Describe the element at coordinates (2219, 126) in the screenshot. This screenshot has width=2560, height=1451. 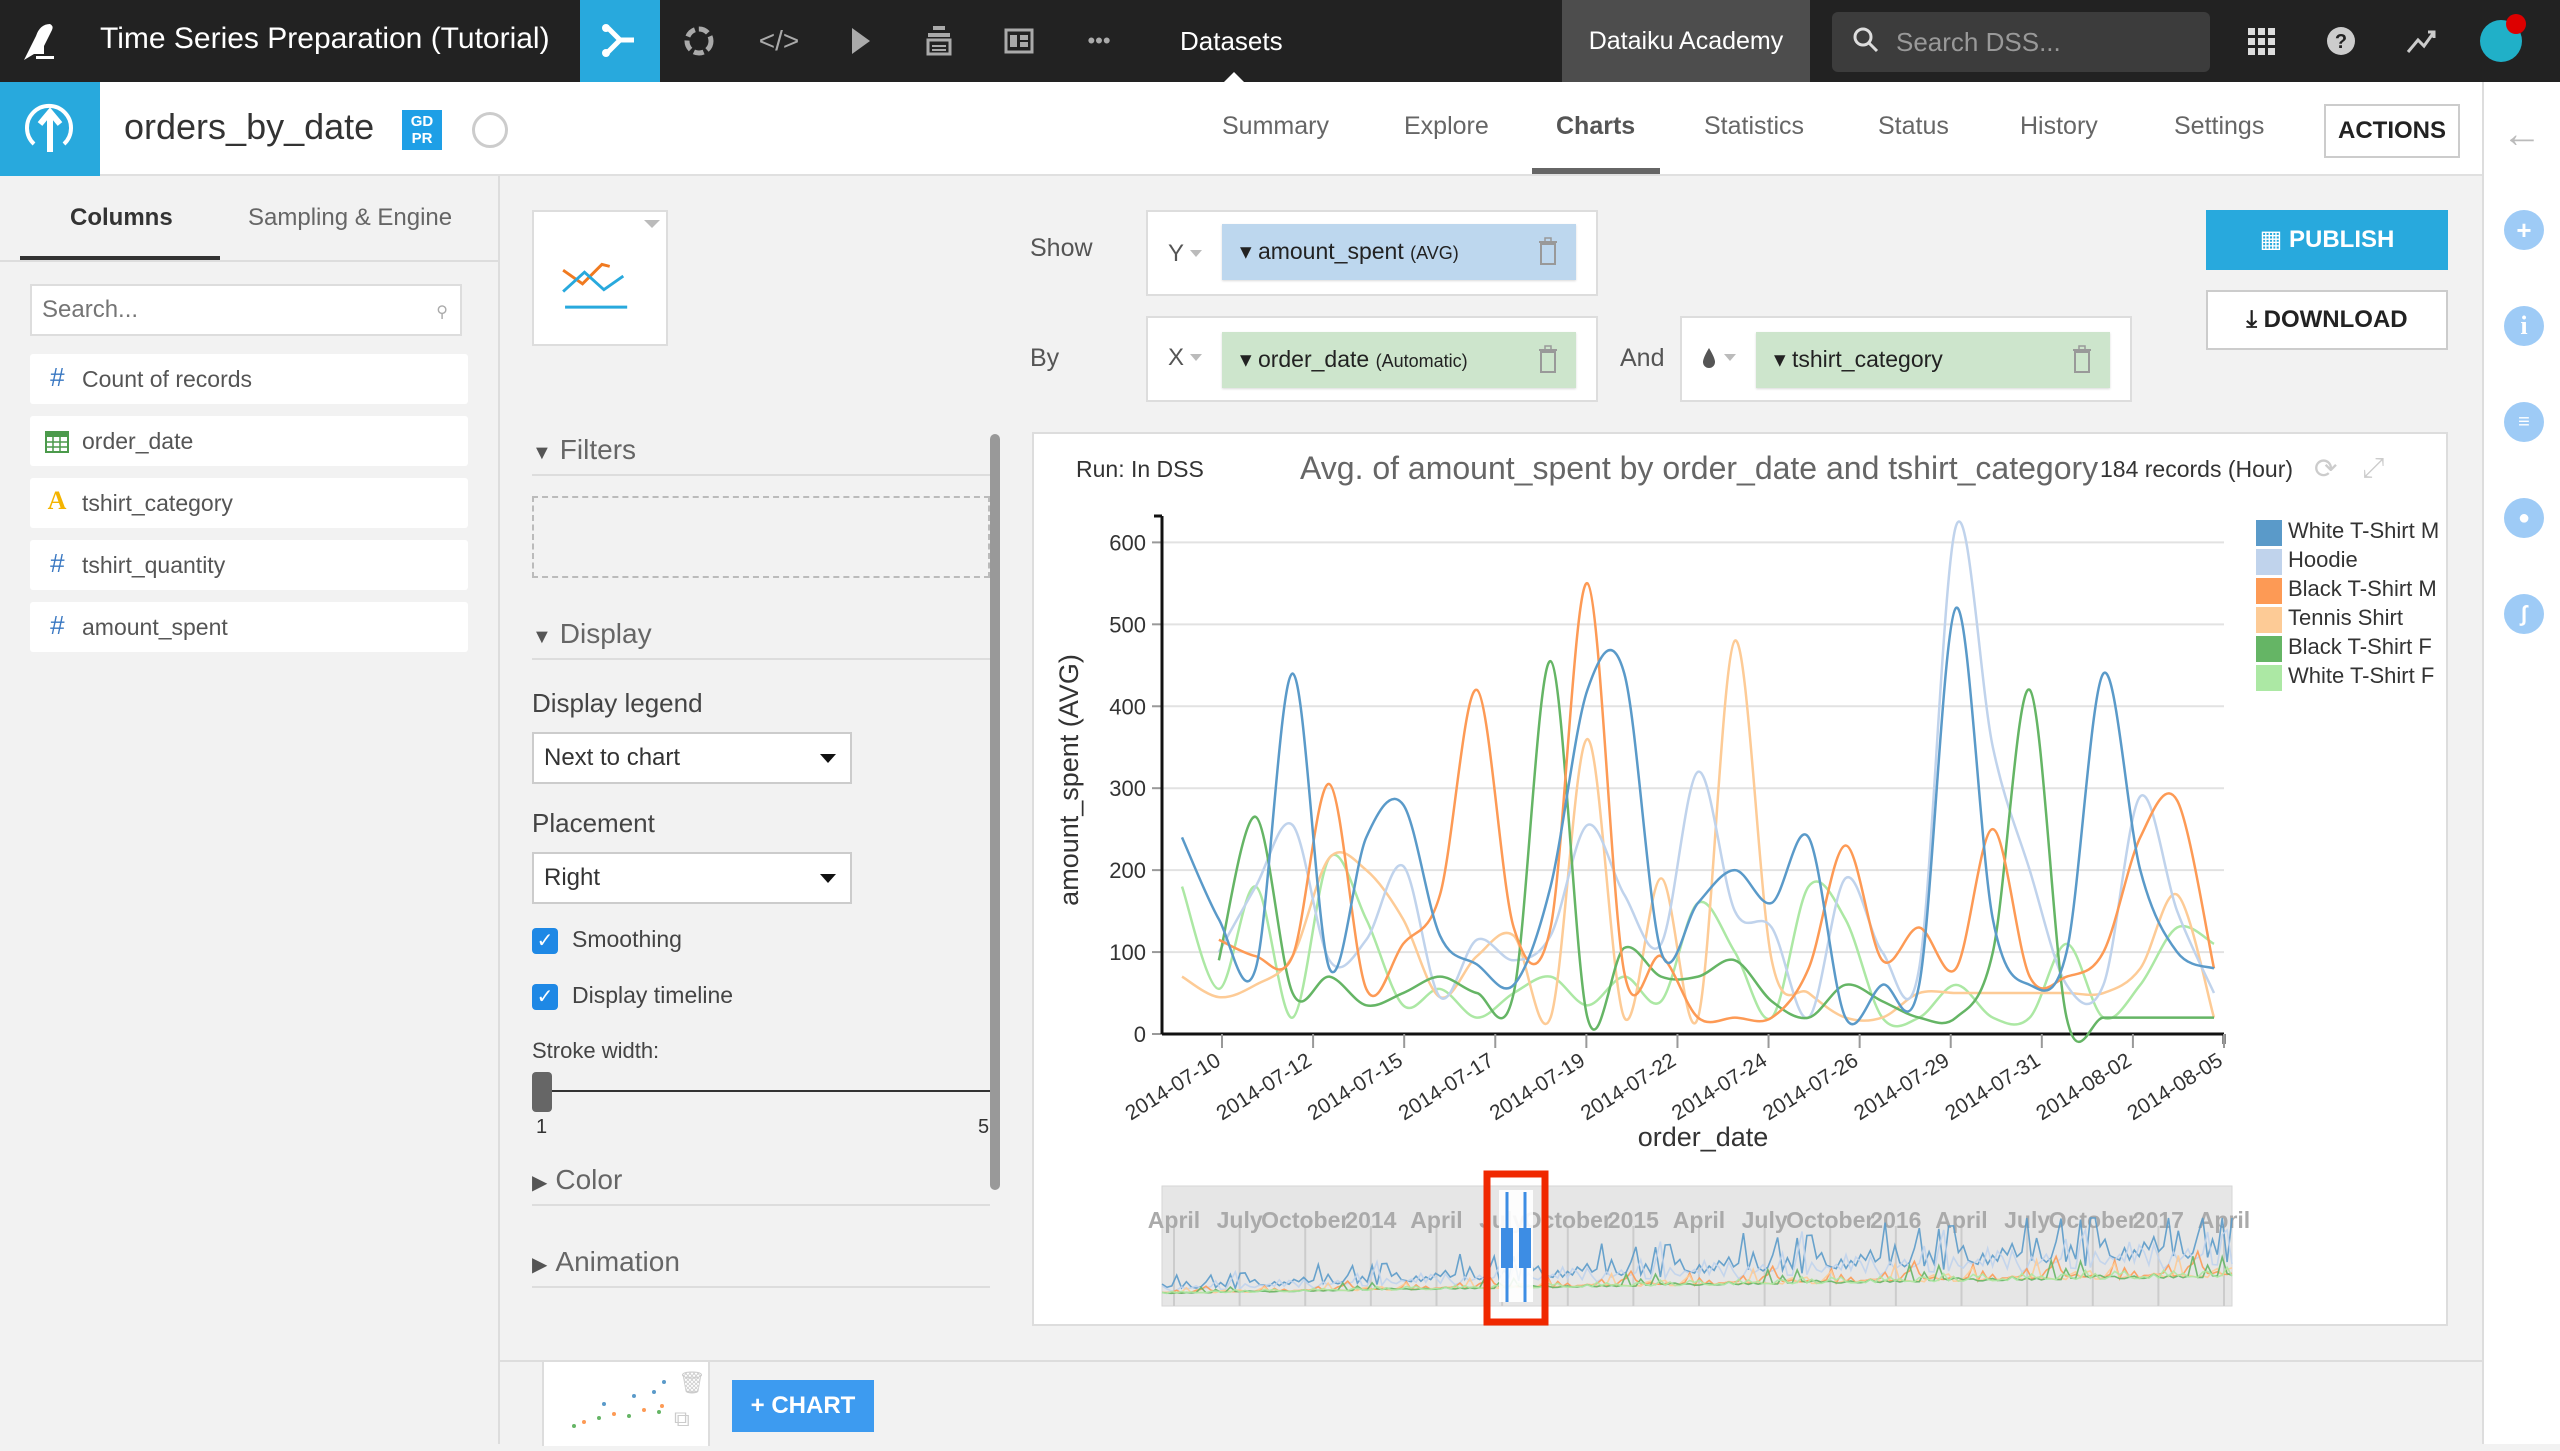
I see `tab-settings: Settings` at that location.